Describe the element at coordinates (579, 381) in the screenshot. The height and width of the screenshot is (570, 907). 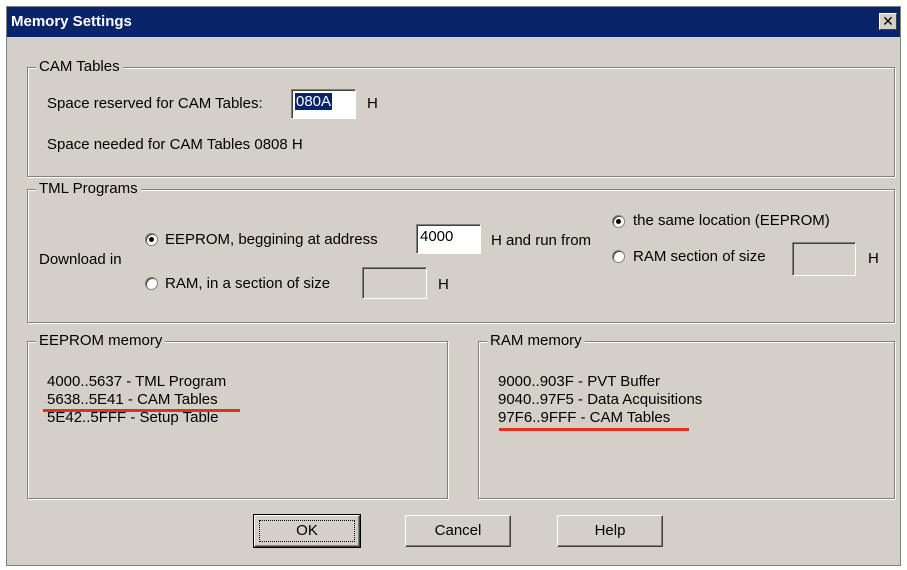
I see `ram-memory-line: 9000..903F - PVT Buffer` at that location.